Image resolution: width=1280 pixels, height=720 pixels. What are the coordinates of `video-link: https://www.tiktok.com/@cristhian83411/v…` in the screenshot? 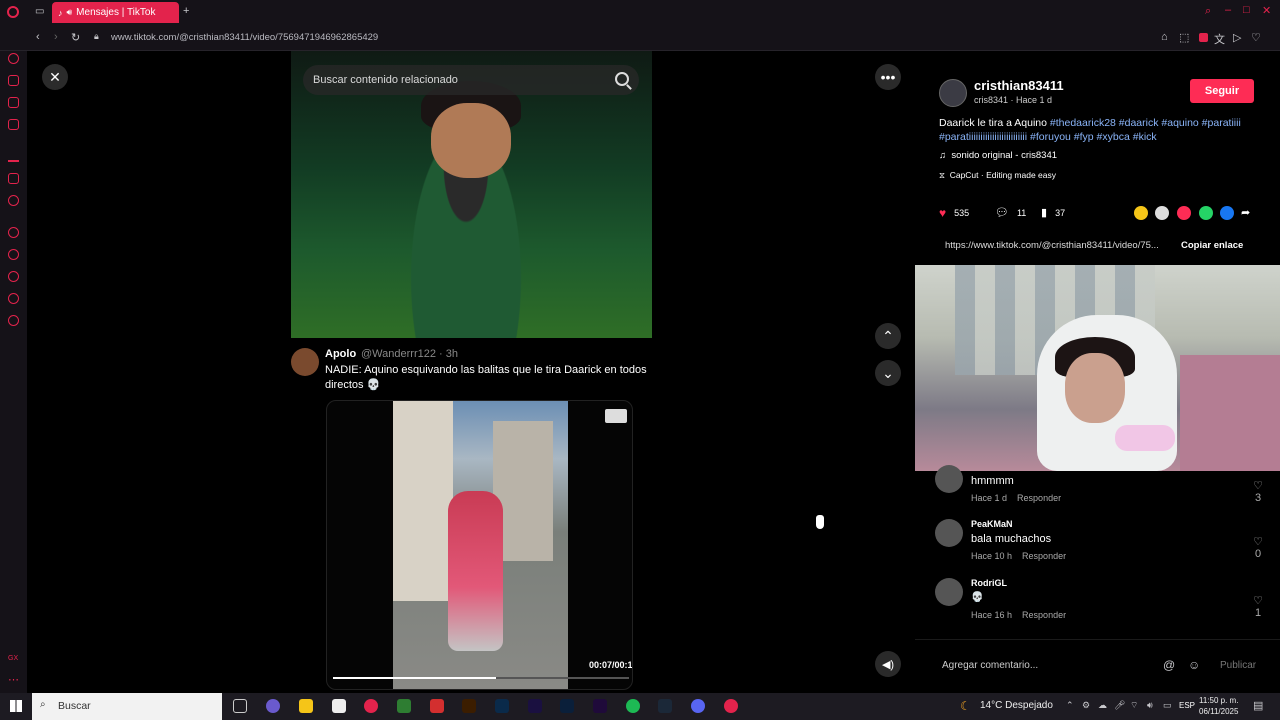 It's located at (1052, 245).